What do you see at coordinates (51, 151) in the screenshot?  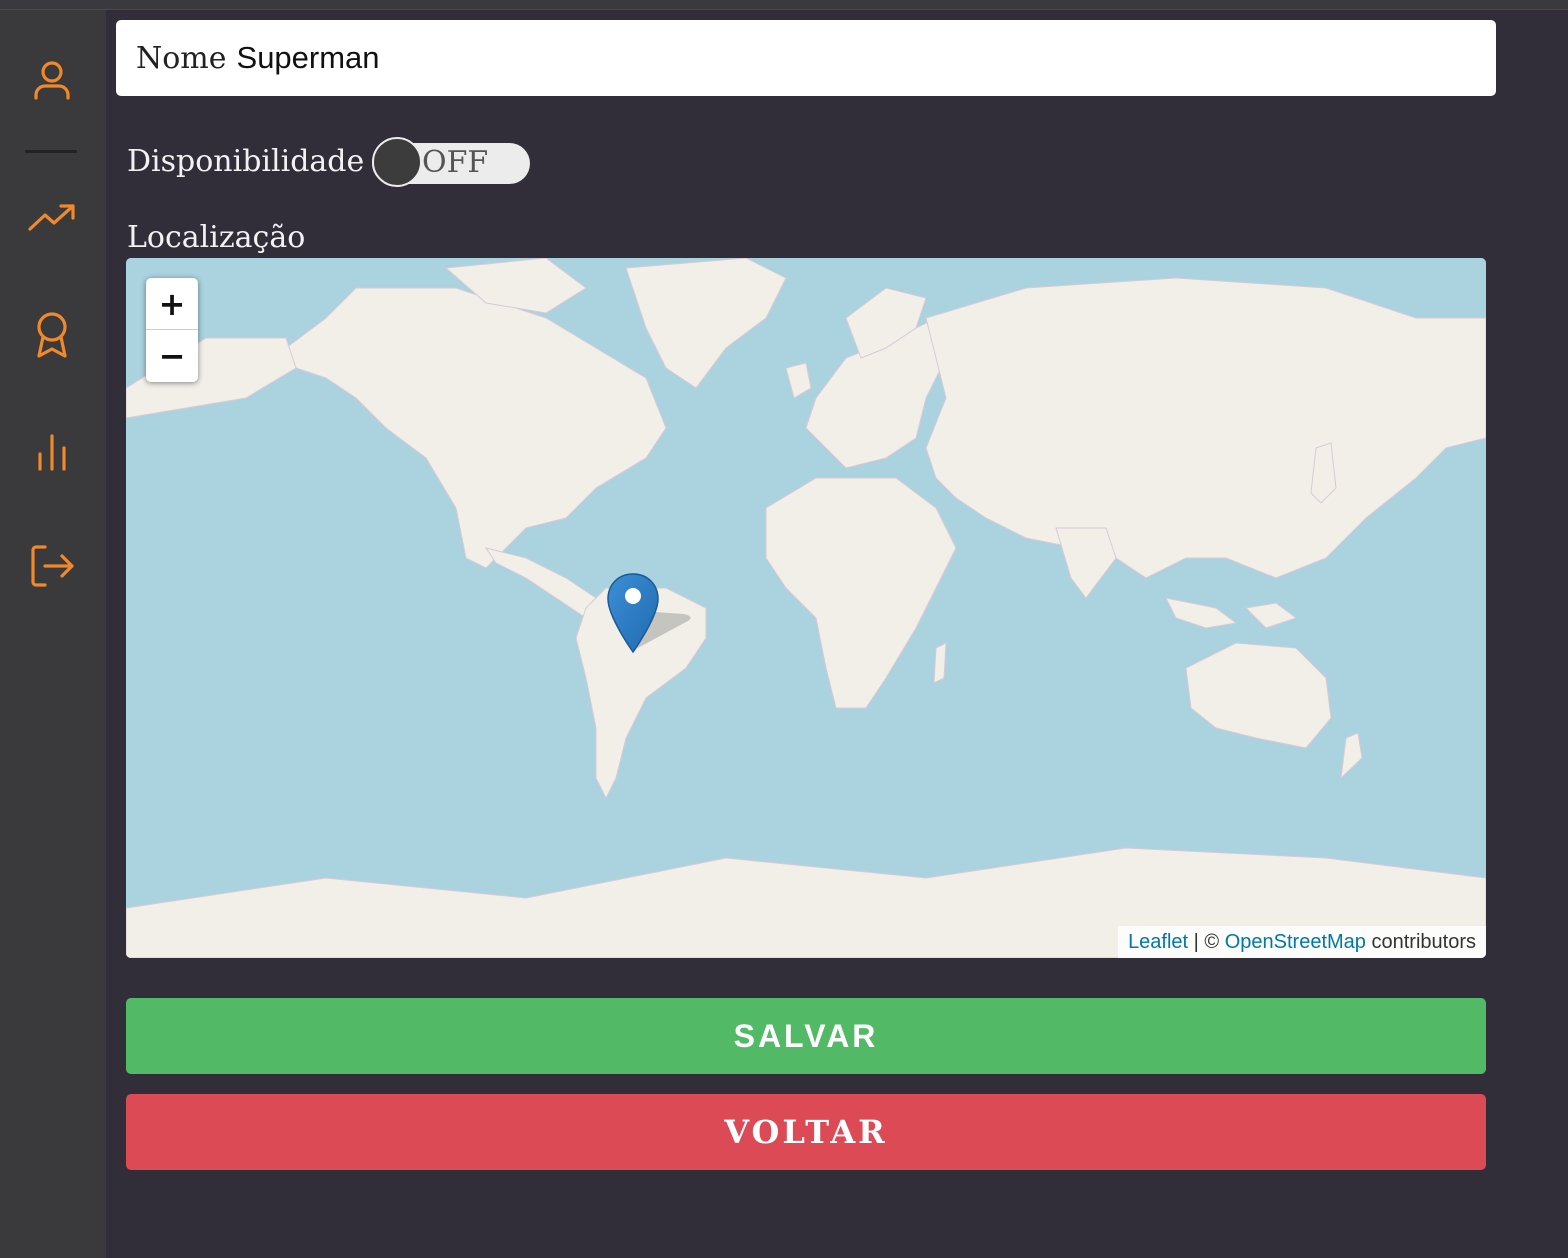 I see `sidebar-divider` at bounding box center [51, 151].